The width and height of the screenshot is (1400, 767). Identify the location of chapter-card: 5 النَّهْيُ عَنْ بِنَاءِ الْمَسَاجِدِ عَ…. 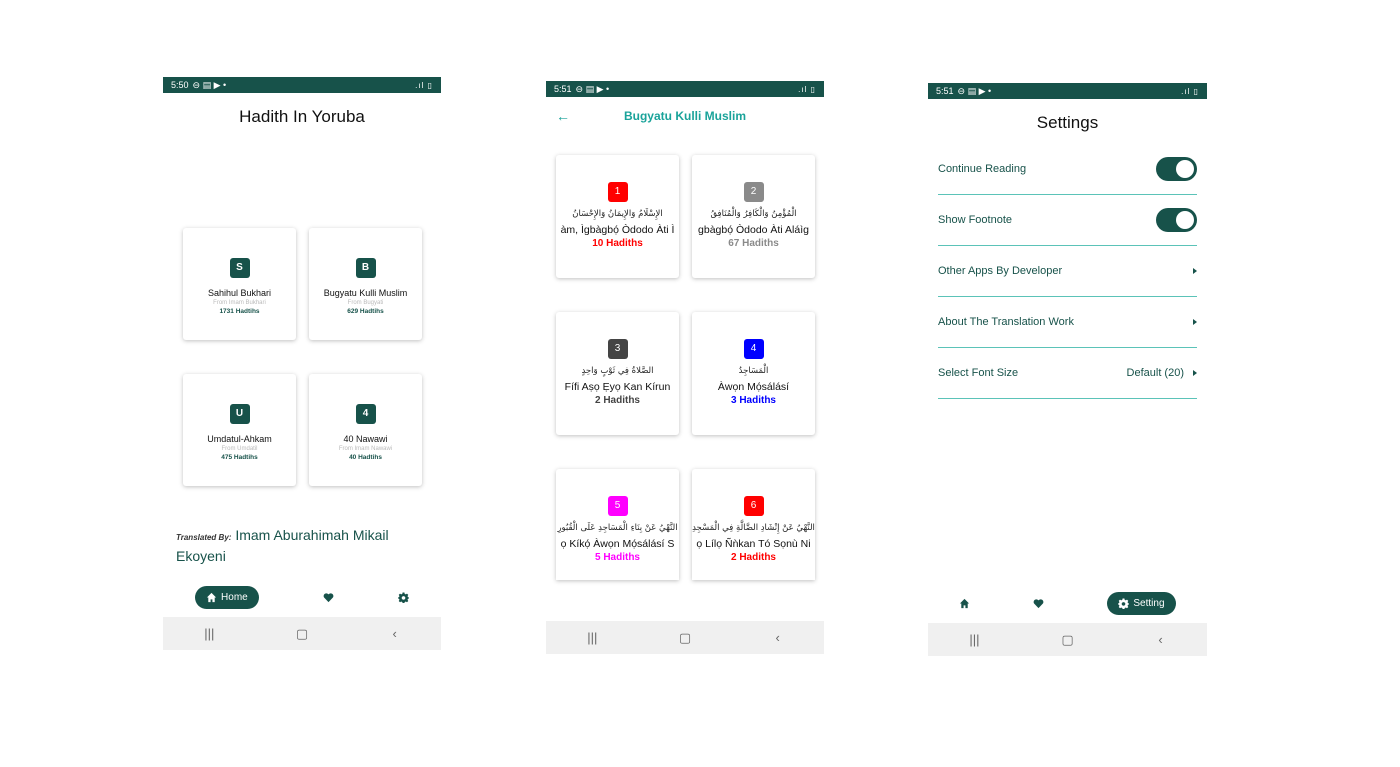
(617, 524).